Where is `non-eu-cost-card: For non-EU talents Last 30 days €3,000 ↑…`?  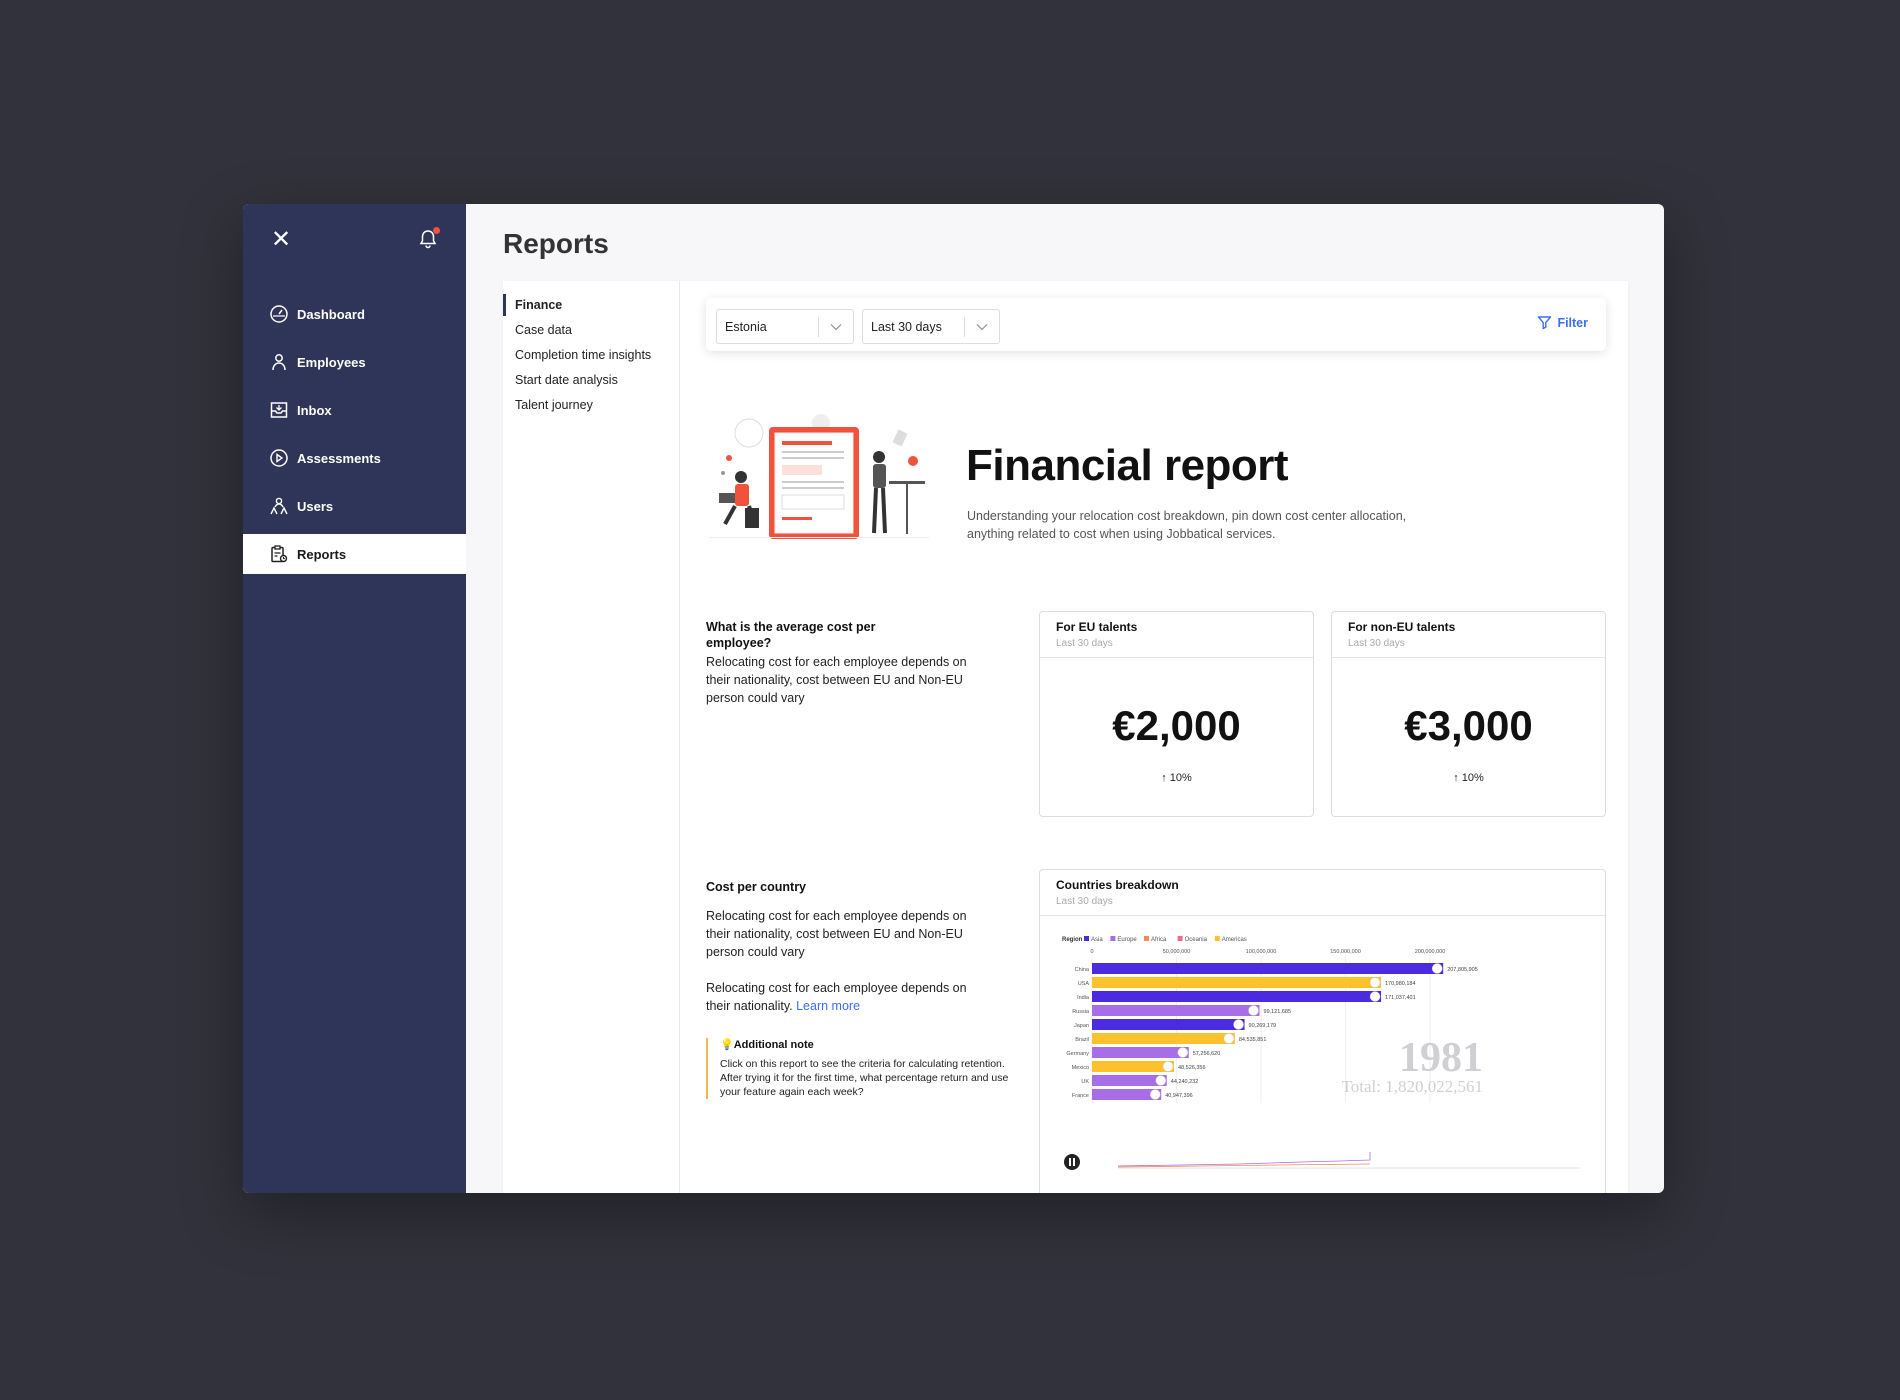
non-eu-cost-card: For non-EU talents Last 30 days €3,000 ↑… is located at coordinates (1468, 714).